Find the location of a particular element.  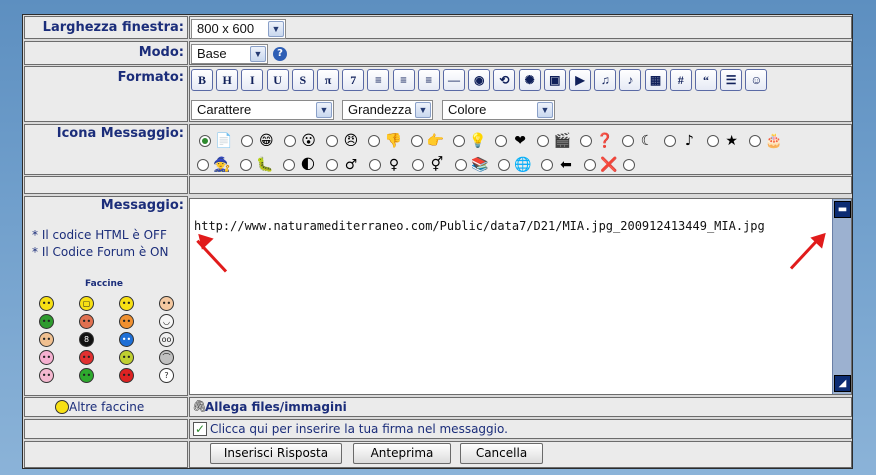

smiley-icon: ▢ is located at coordinates (86, 303).